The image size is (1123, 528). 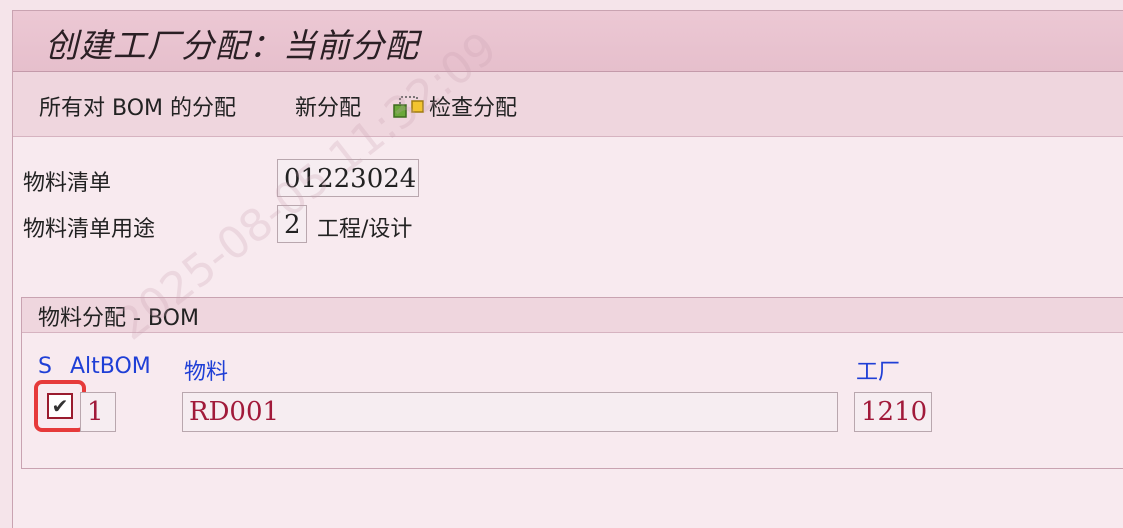 I want to click on column-header-material: 物料, so click(x=206, y=370).